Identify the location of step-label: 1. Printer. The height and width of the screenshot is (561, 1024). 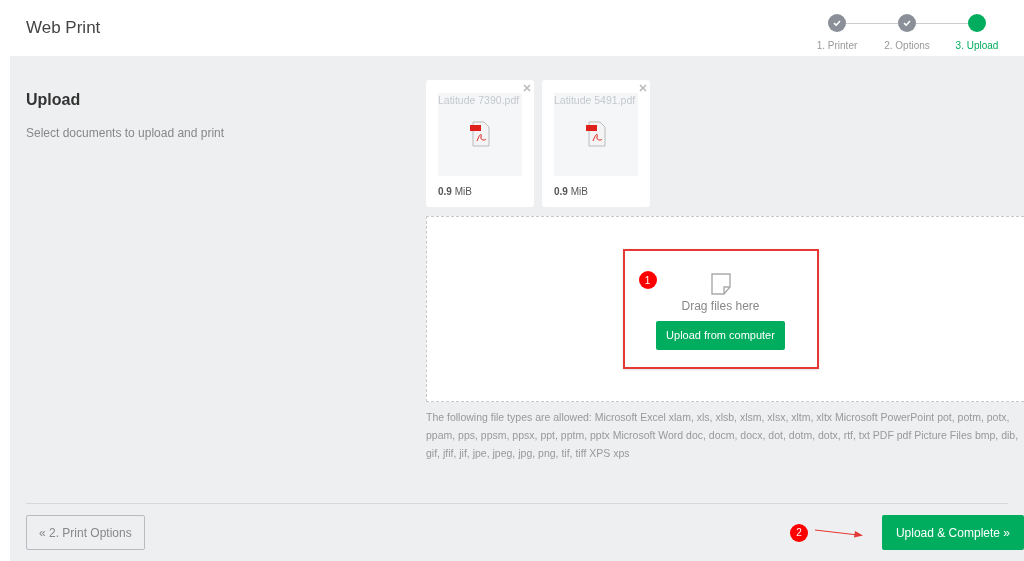
(837, 45).